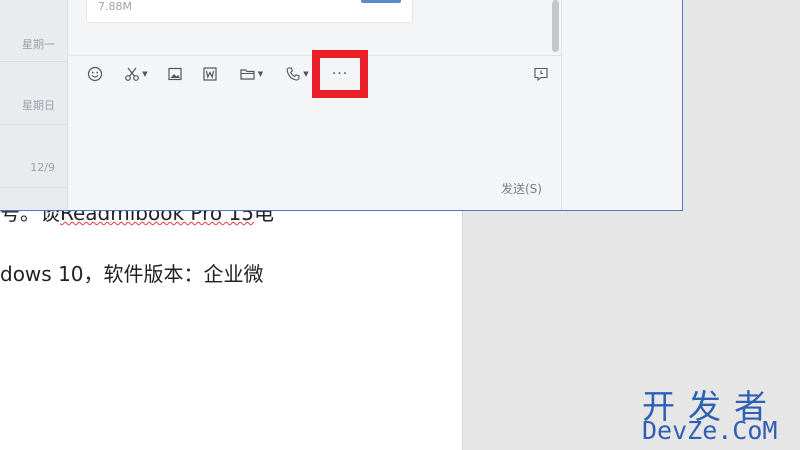  What do you see at coordinates (34, 94) in the screenshot?
I see `conversation-item: 星期日` at bounding box center [34, 94].